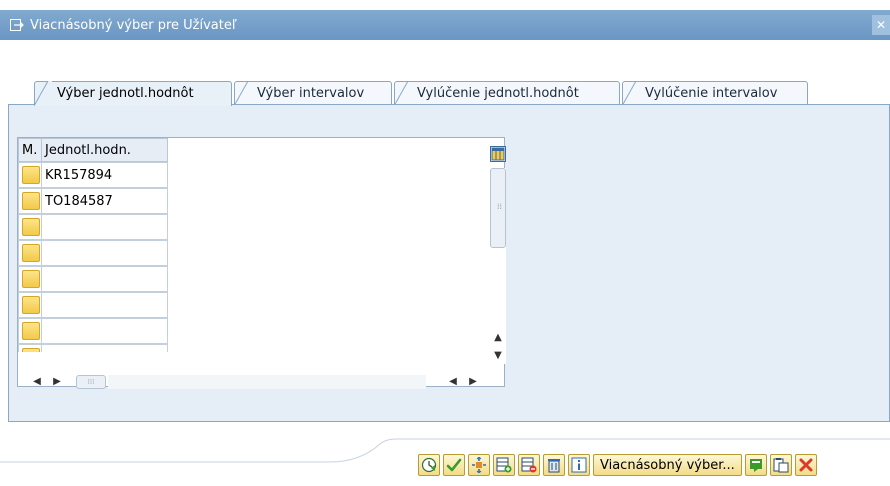 This screenshot has height=486, width=890. I want to click on table-row: KR157894, so click(93, 175).